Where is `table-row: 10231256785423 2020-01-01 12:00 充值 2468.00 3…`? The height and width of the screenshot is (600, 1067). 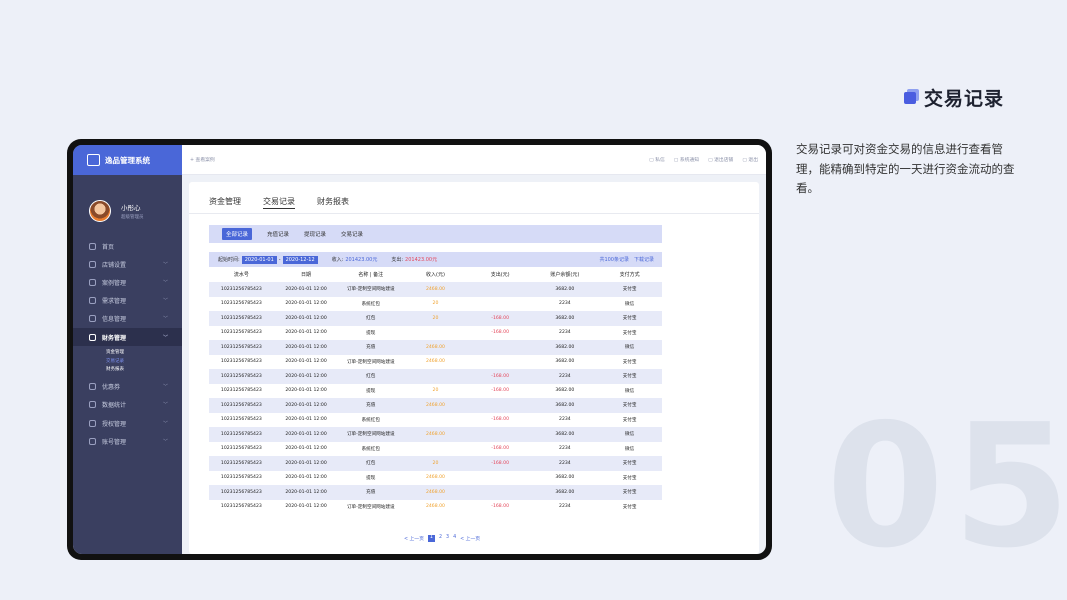
table-row: 10231256785423 2020-01-01 12:00 充值 2468.00 3… is located at coordinates (435, 405).